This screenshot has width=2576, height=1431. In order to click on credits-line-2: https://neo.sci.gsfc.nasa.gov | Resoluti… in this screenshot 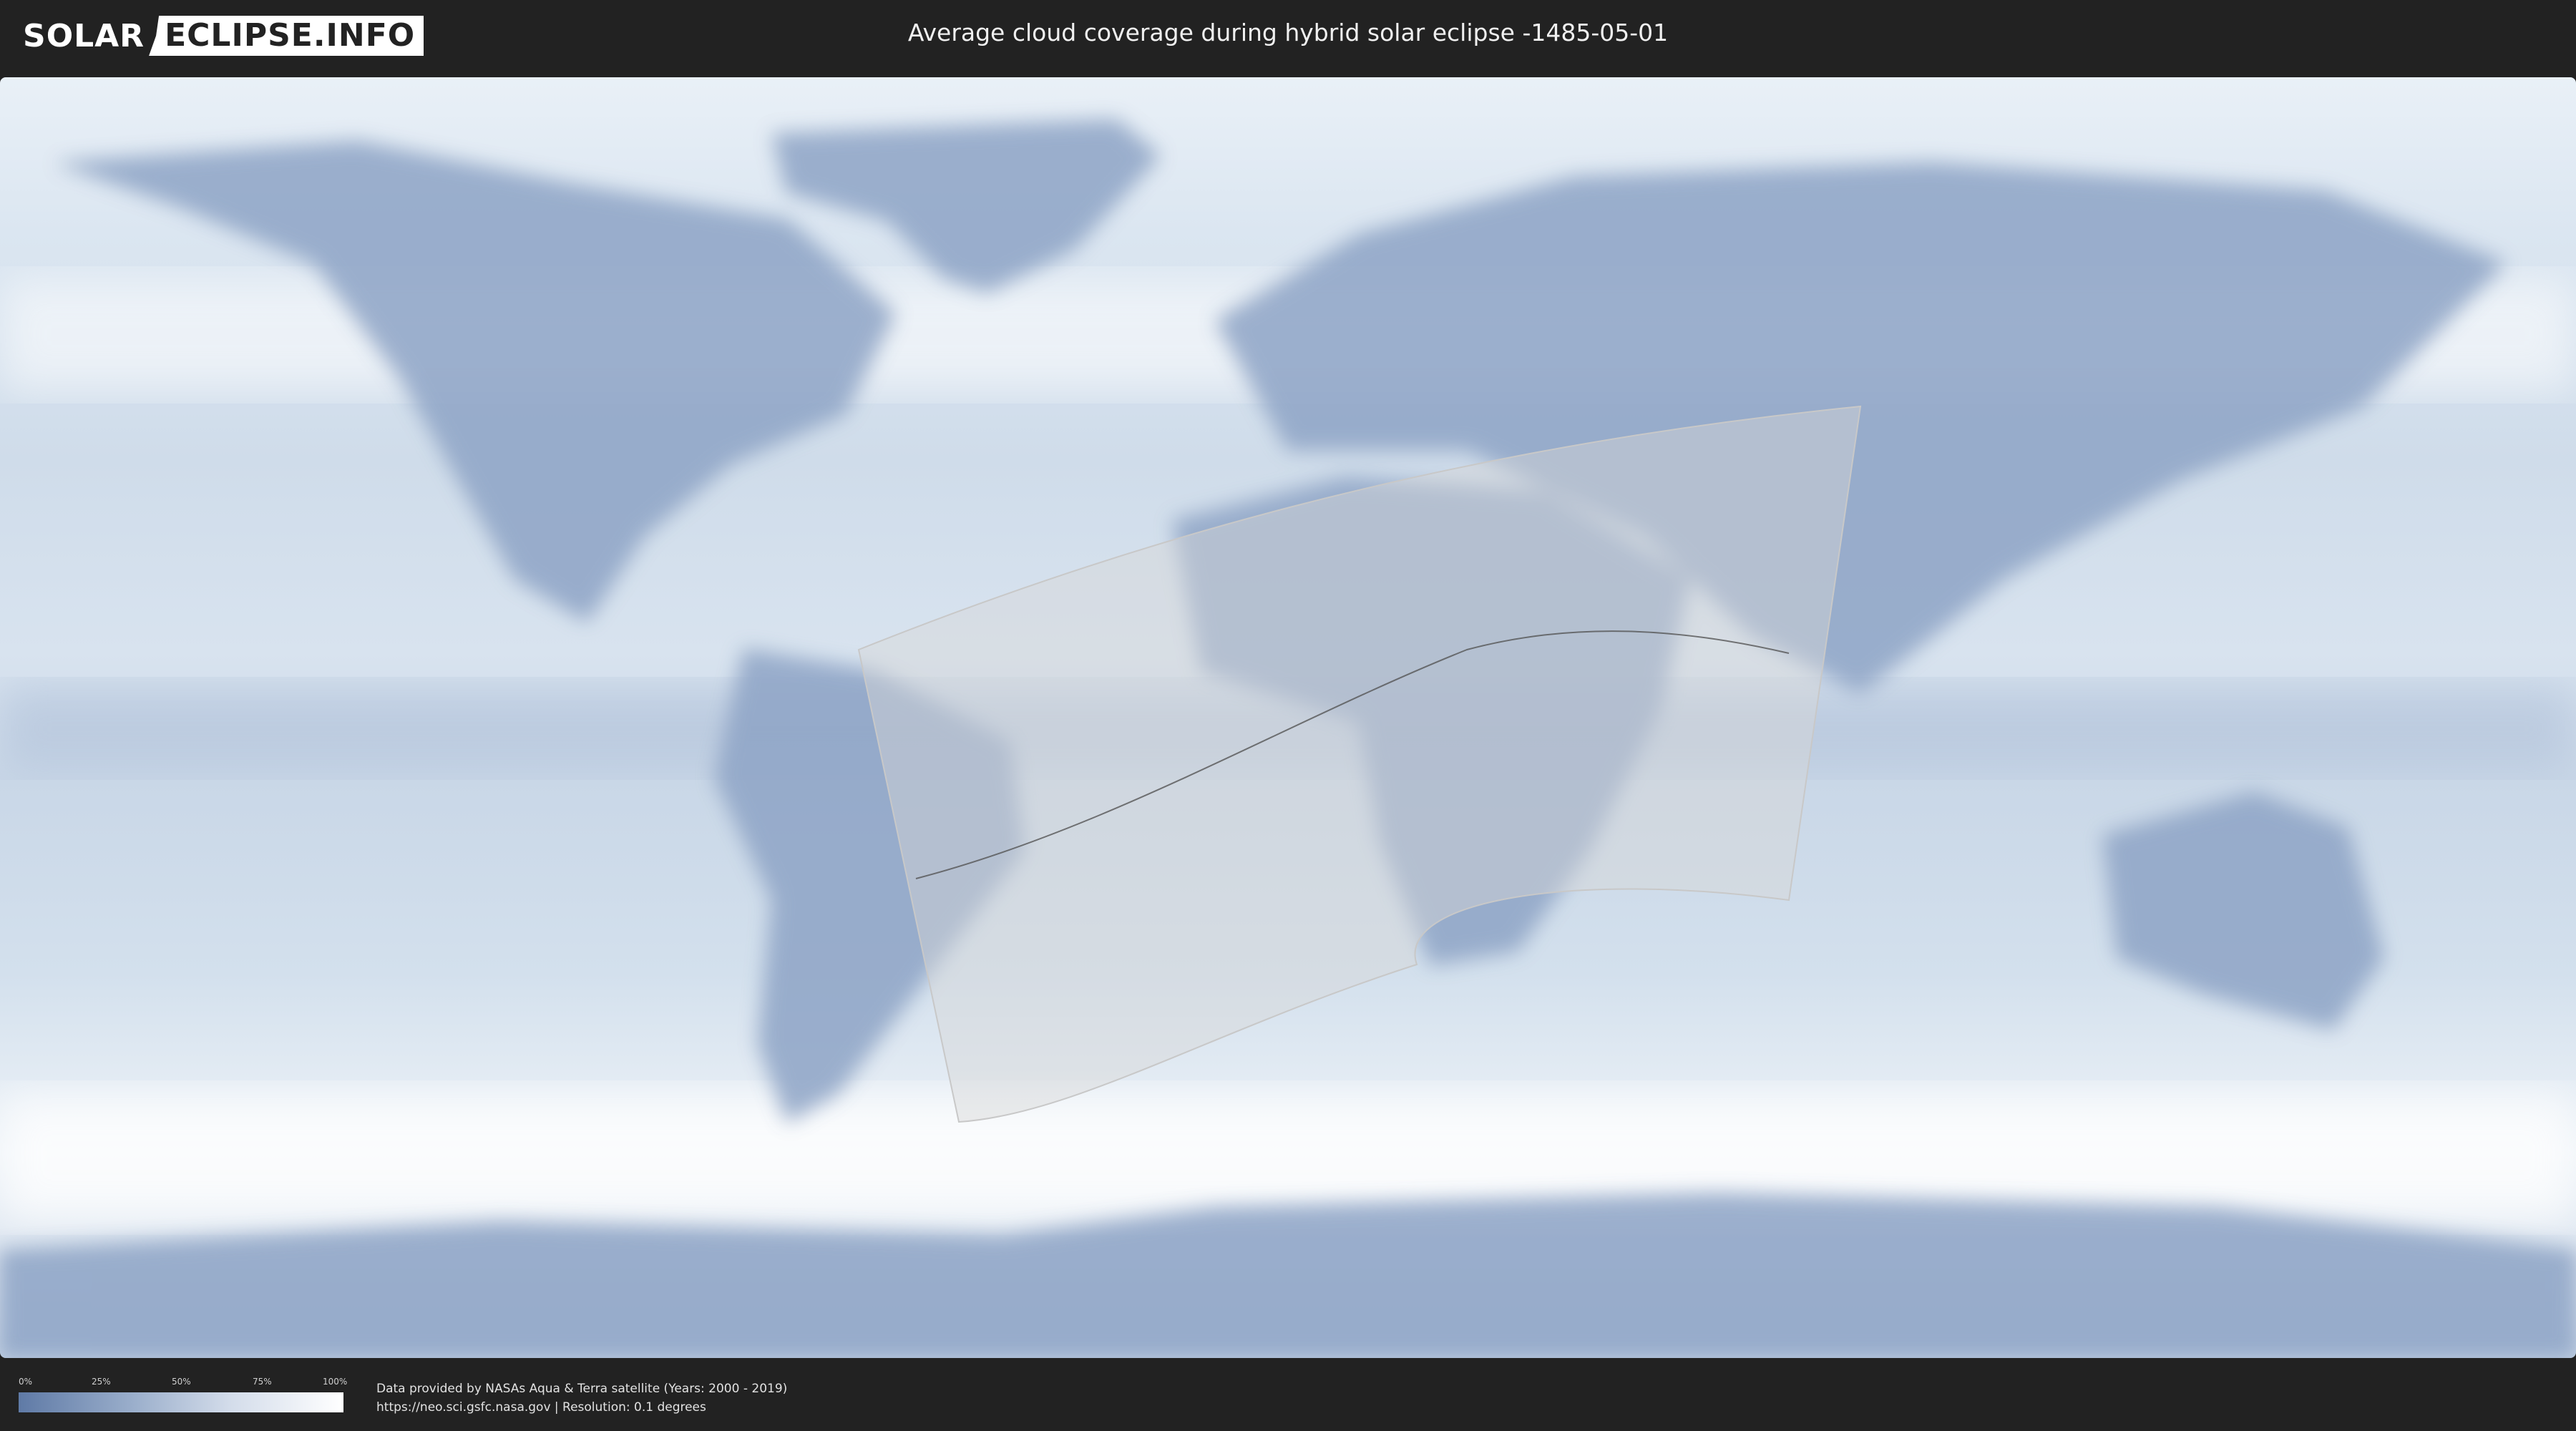, I will do `click(541, 1407)`.